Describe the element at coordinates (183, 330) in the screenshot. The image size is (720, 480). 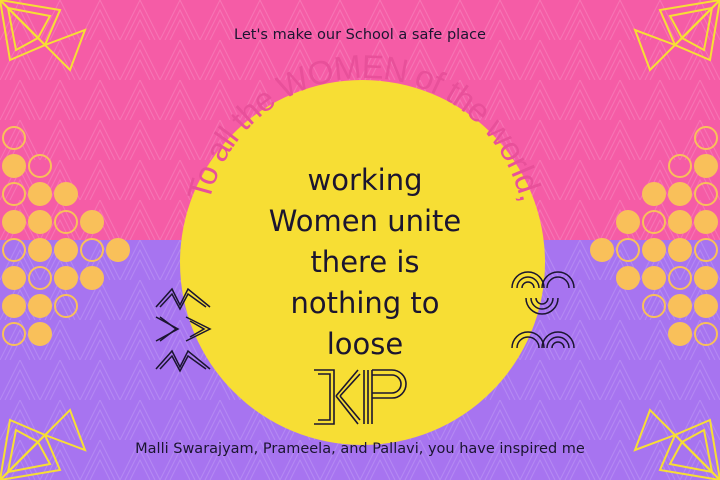
I see `zigzag-arrows-icon` at that location.